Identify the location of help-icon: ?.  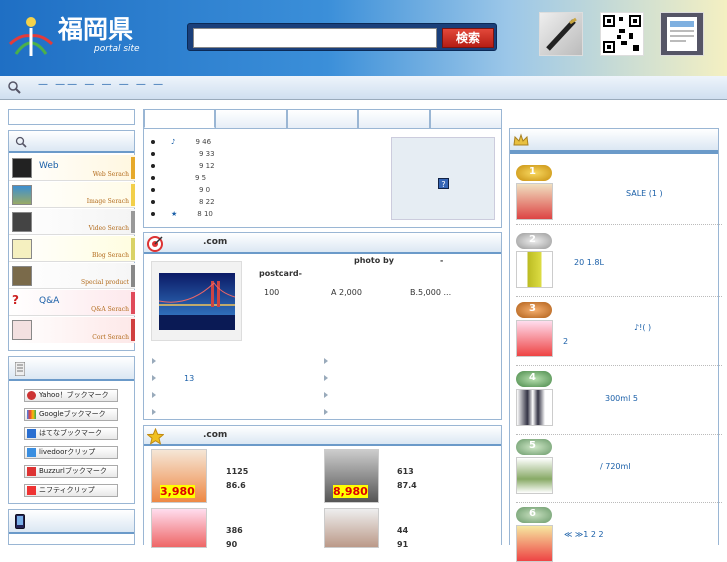
(443, 183).